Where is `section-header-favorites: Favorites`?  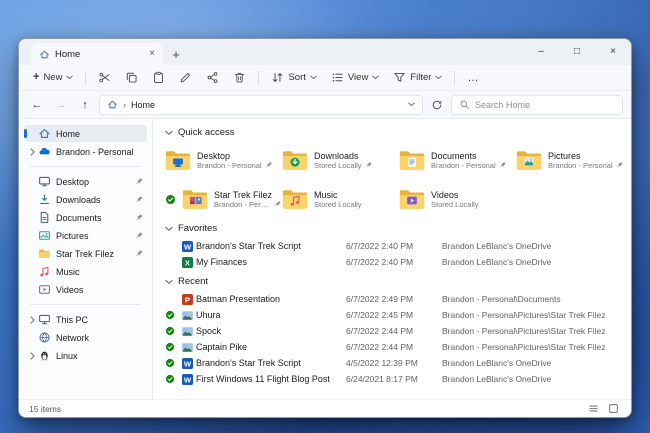 section-header-favorites: Favorites is located at coordinates (392, 227).